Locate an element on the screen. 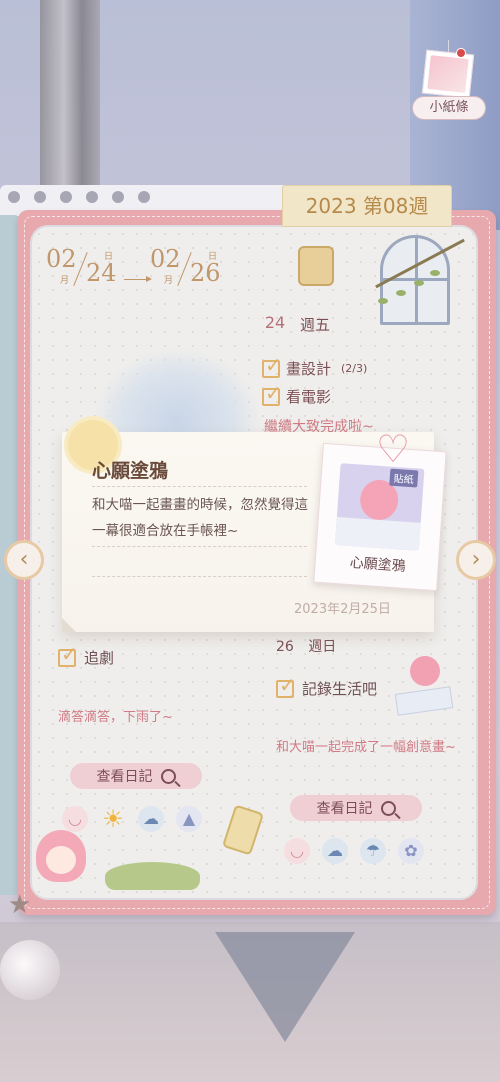 This screenshot has height=1082, width=500. note-photo is located at coordinates (448, 74).